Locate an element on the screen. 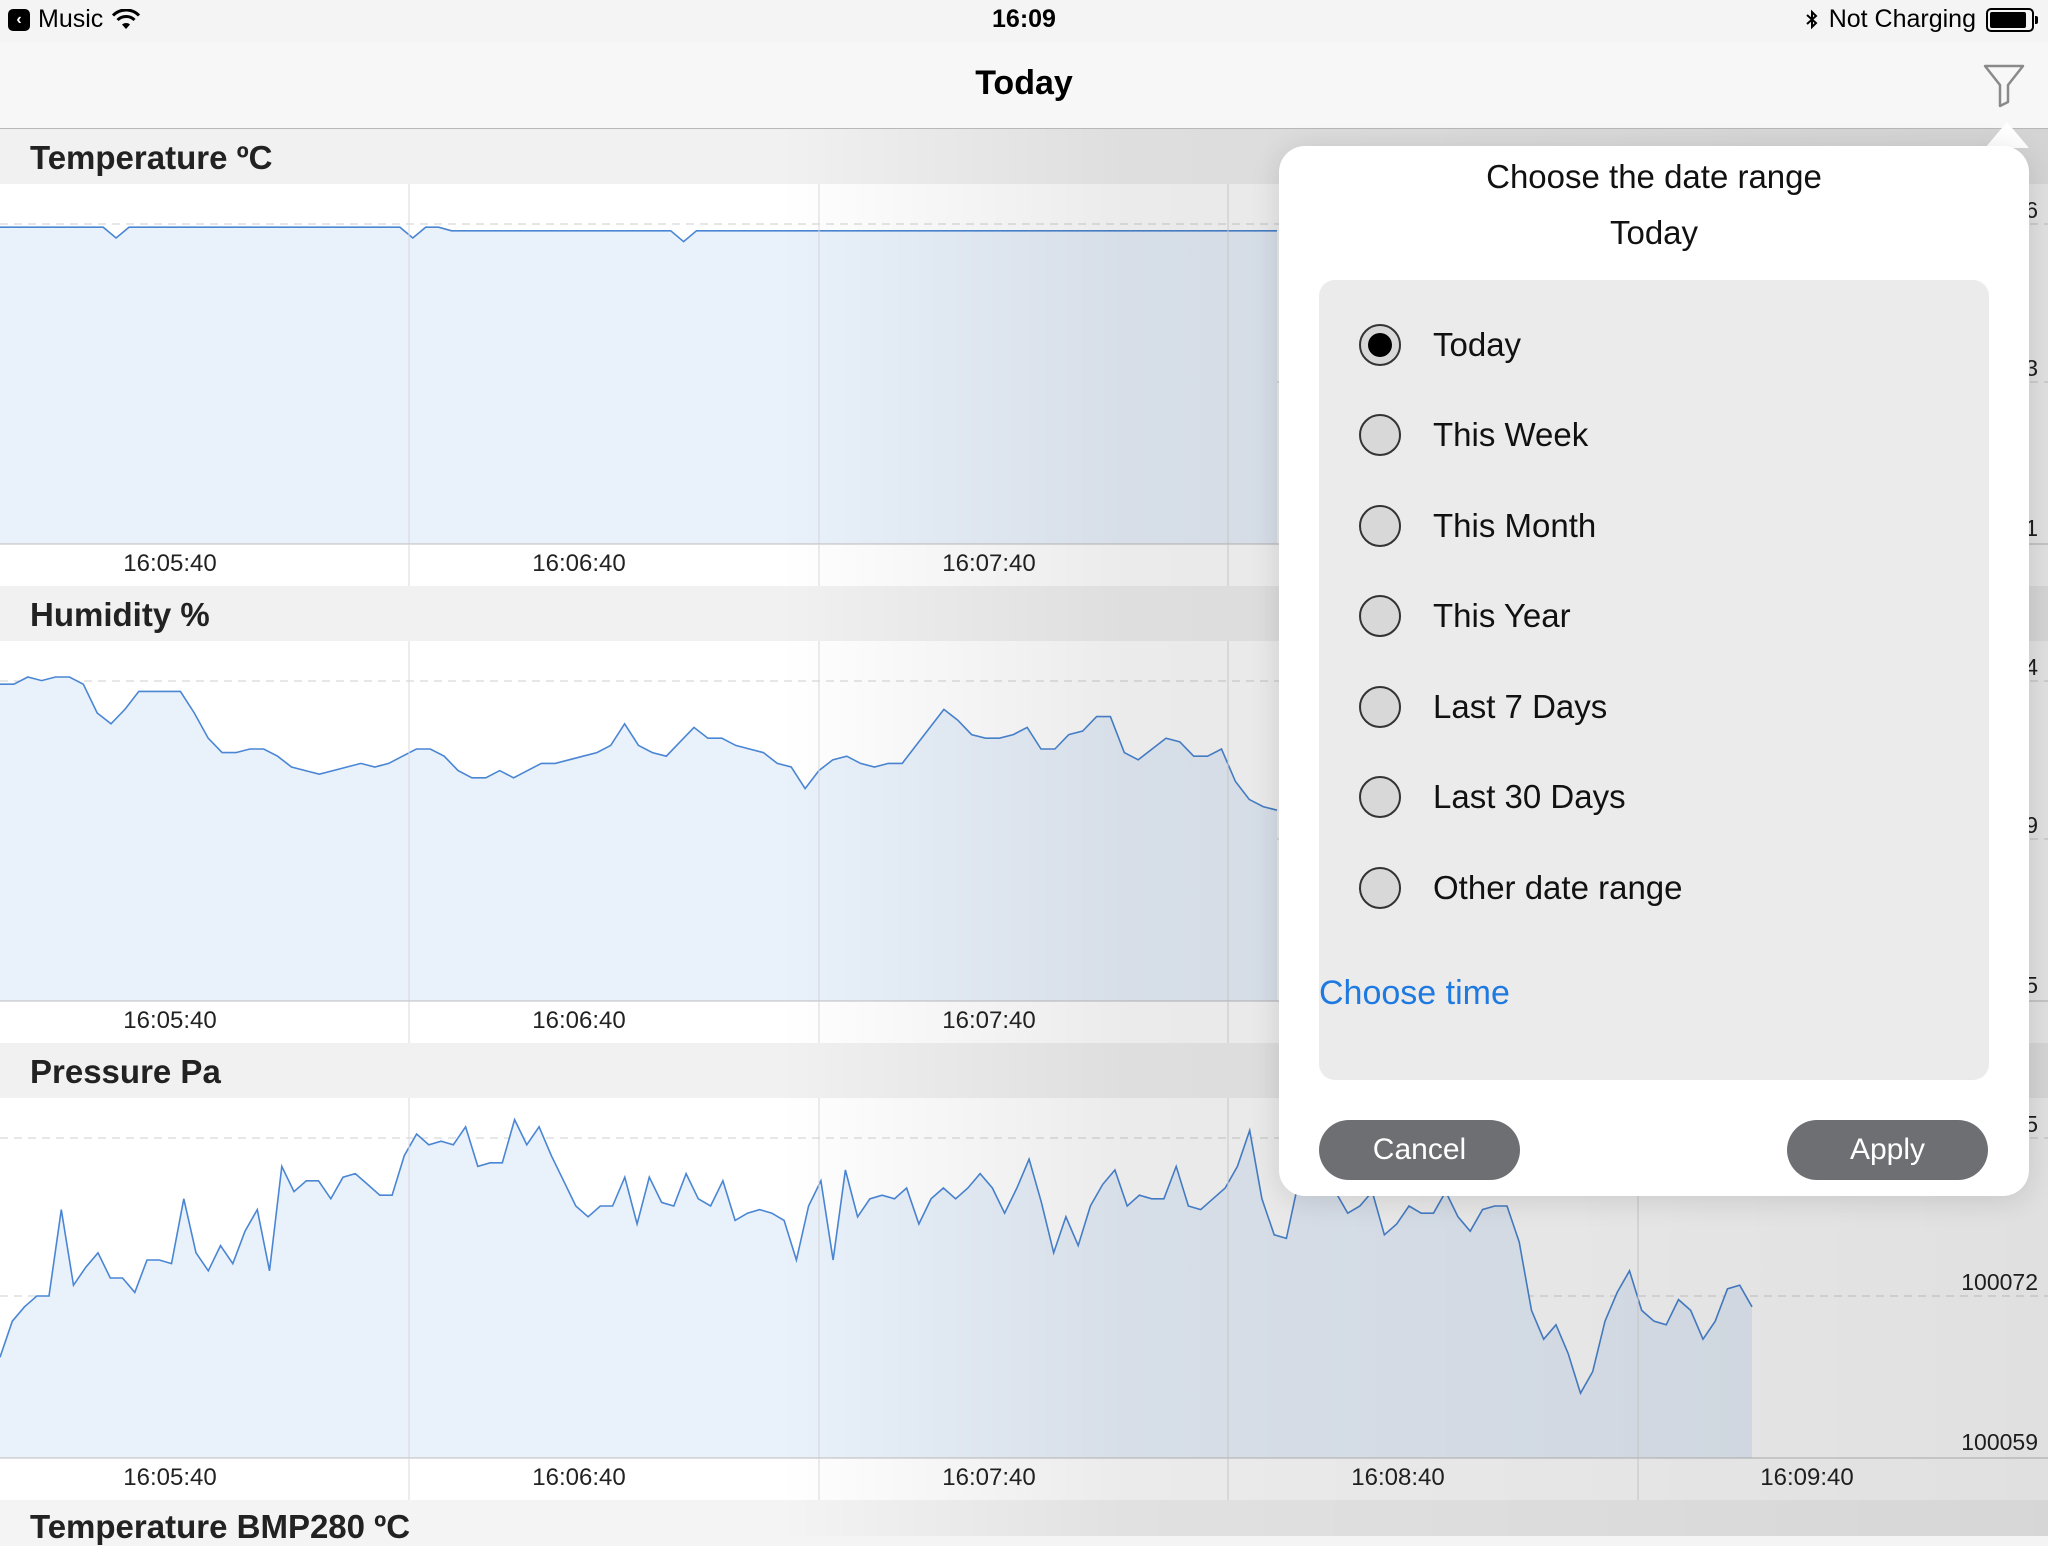 The image size is (2048, 1546). status-bar: ‹ Music 16:09 Not Charging is located at coordinates (1024, 21).